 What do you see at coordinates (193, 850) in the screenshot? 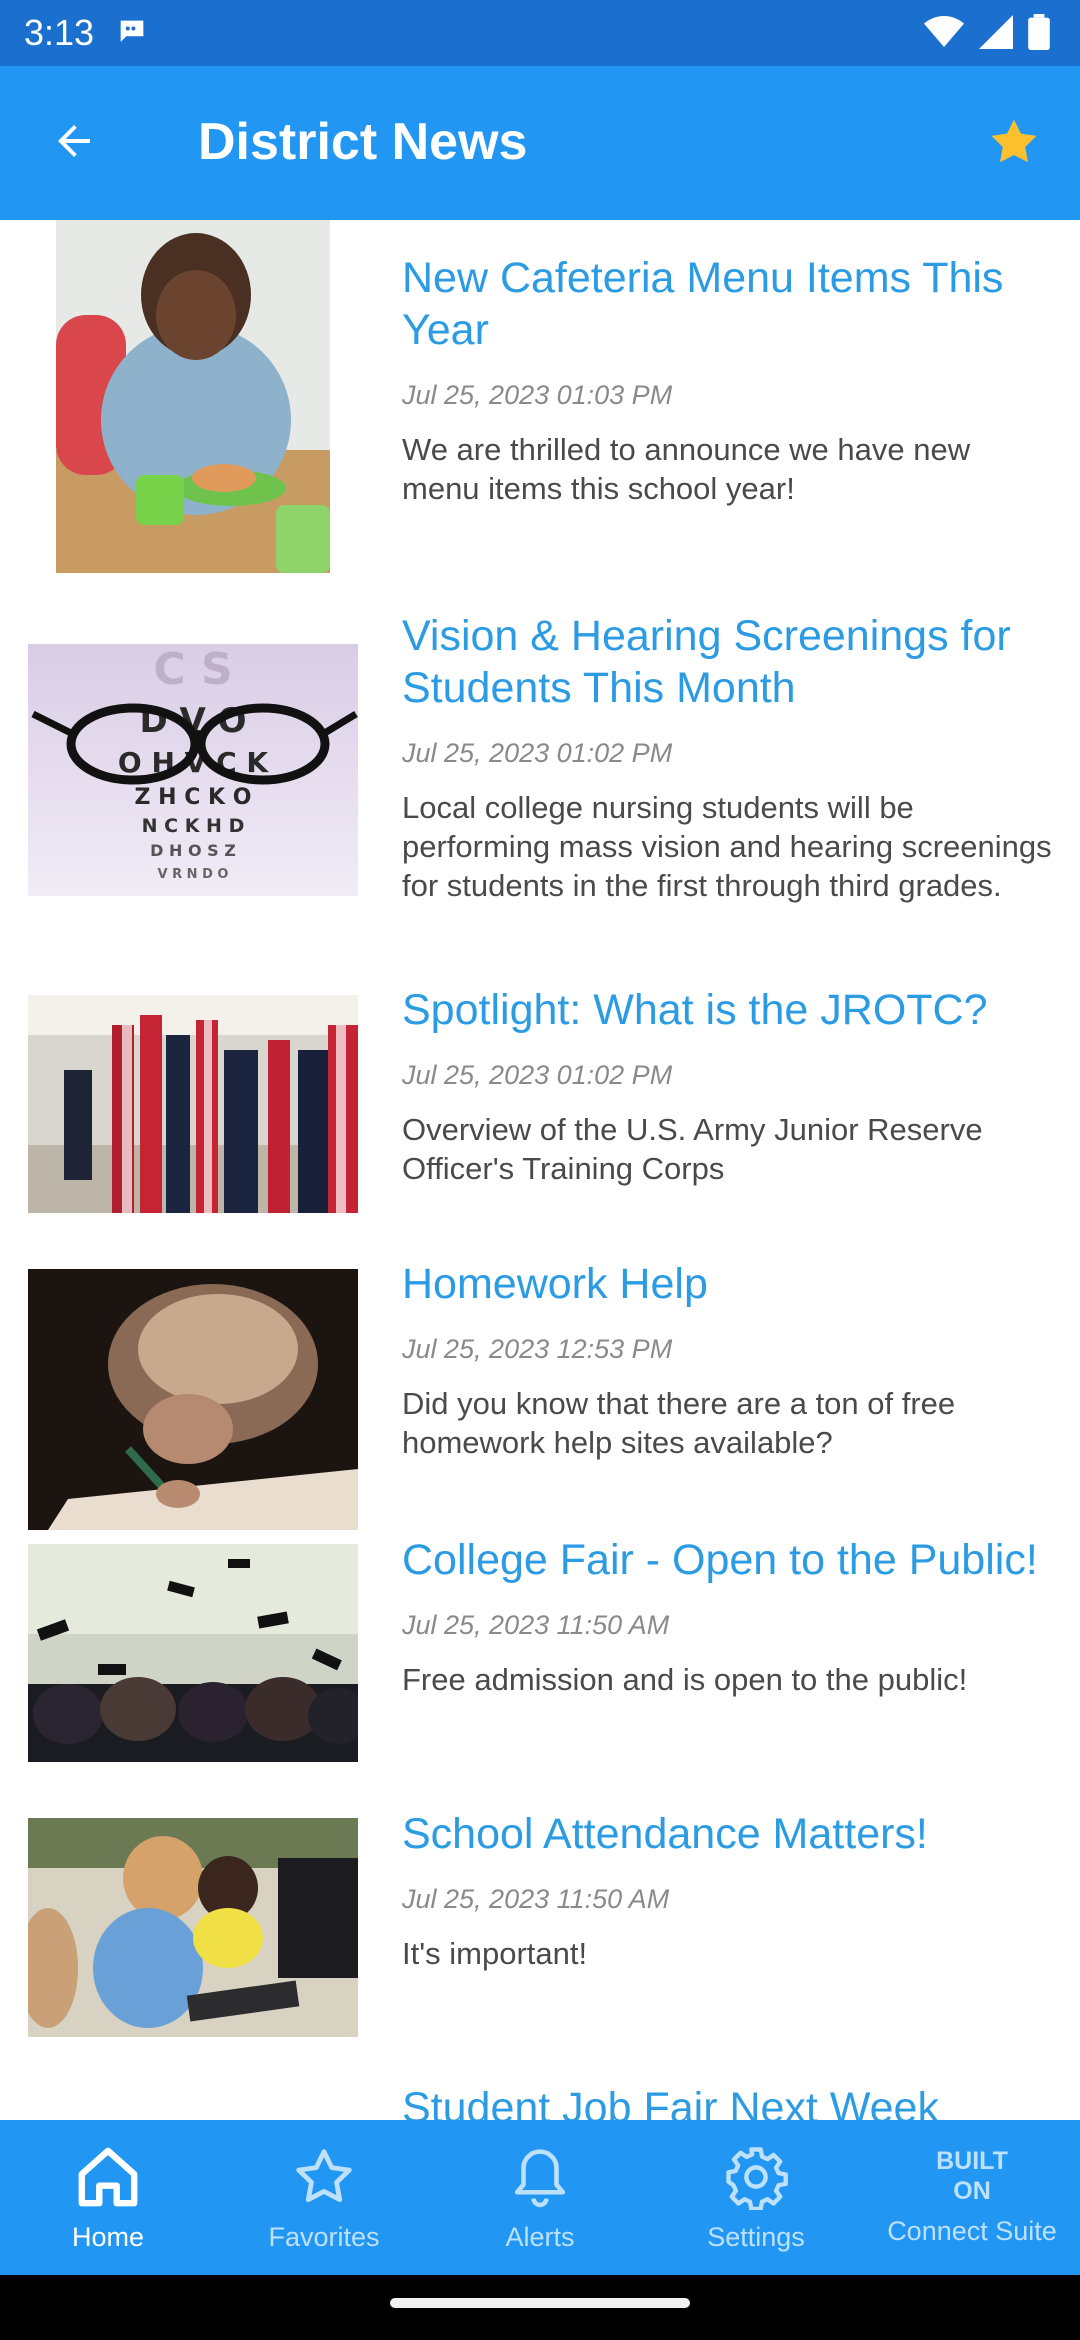
I see `svg-text: D H O S Z` at bounding box center [193, 850].